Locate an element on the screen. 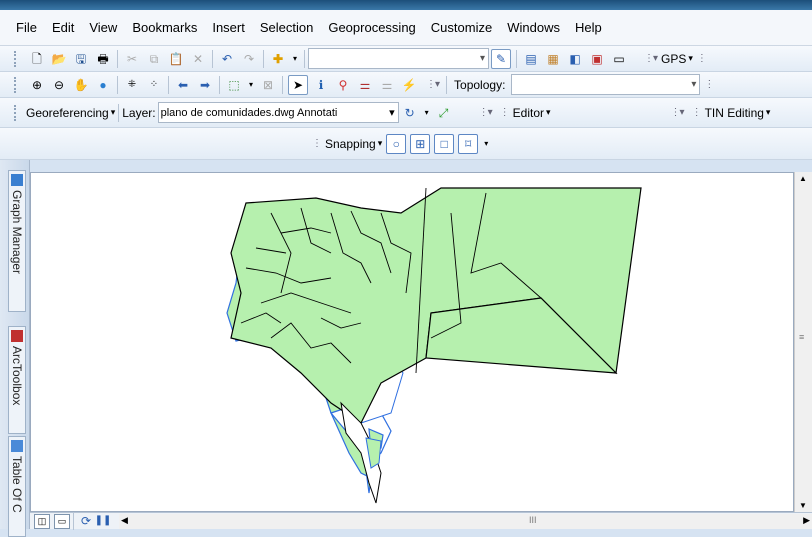 The height and width of the screenshot is (537, 812). full-extent-icon: ● is located at coordinates (103, 85).